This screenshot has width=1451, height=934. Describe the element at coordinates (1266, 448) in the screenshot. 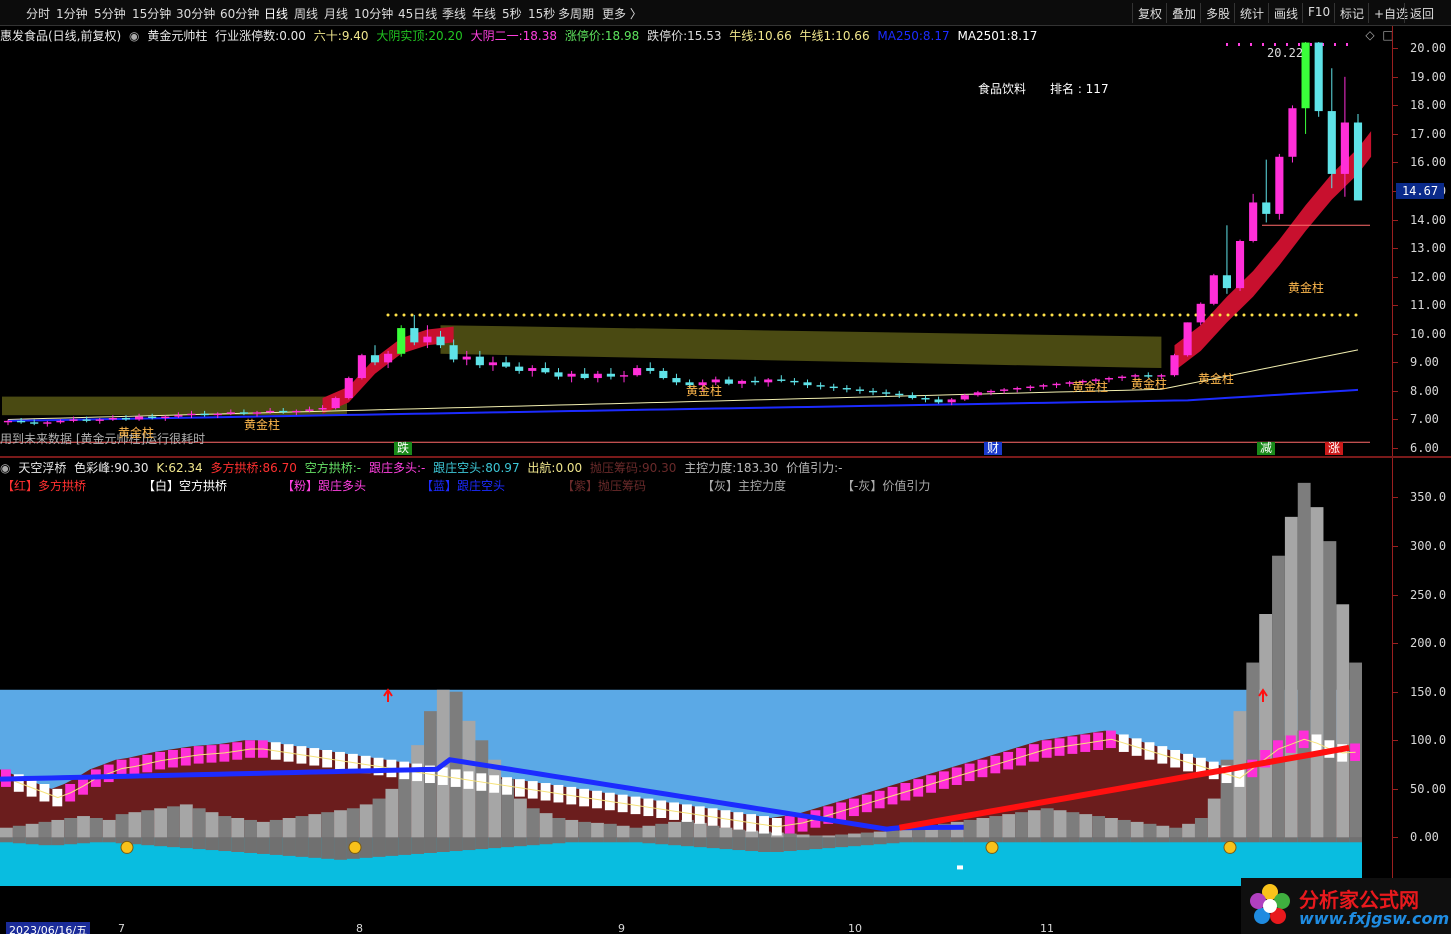

I see `event-marker-jian: 减` at that location.